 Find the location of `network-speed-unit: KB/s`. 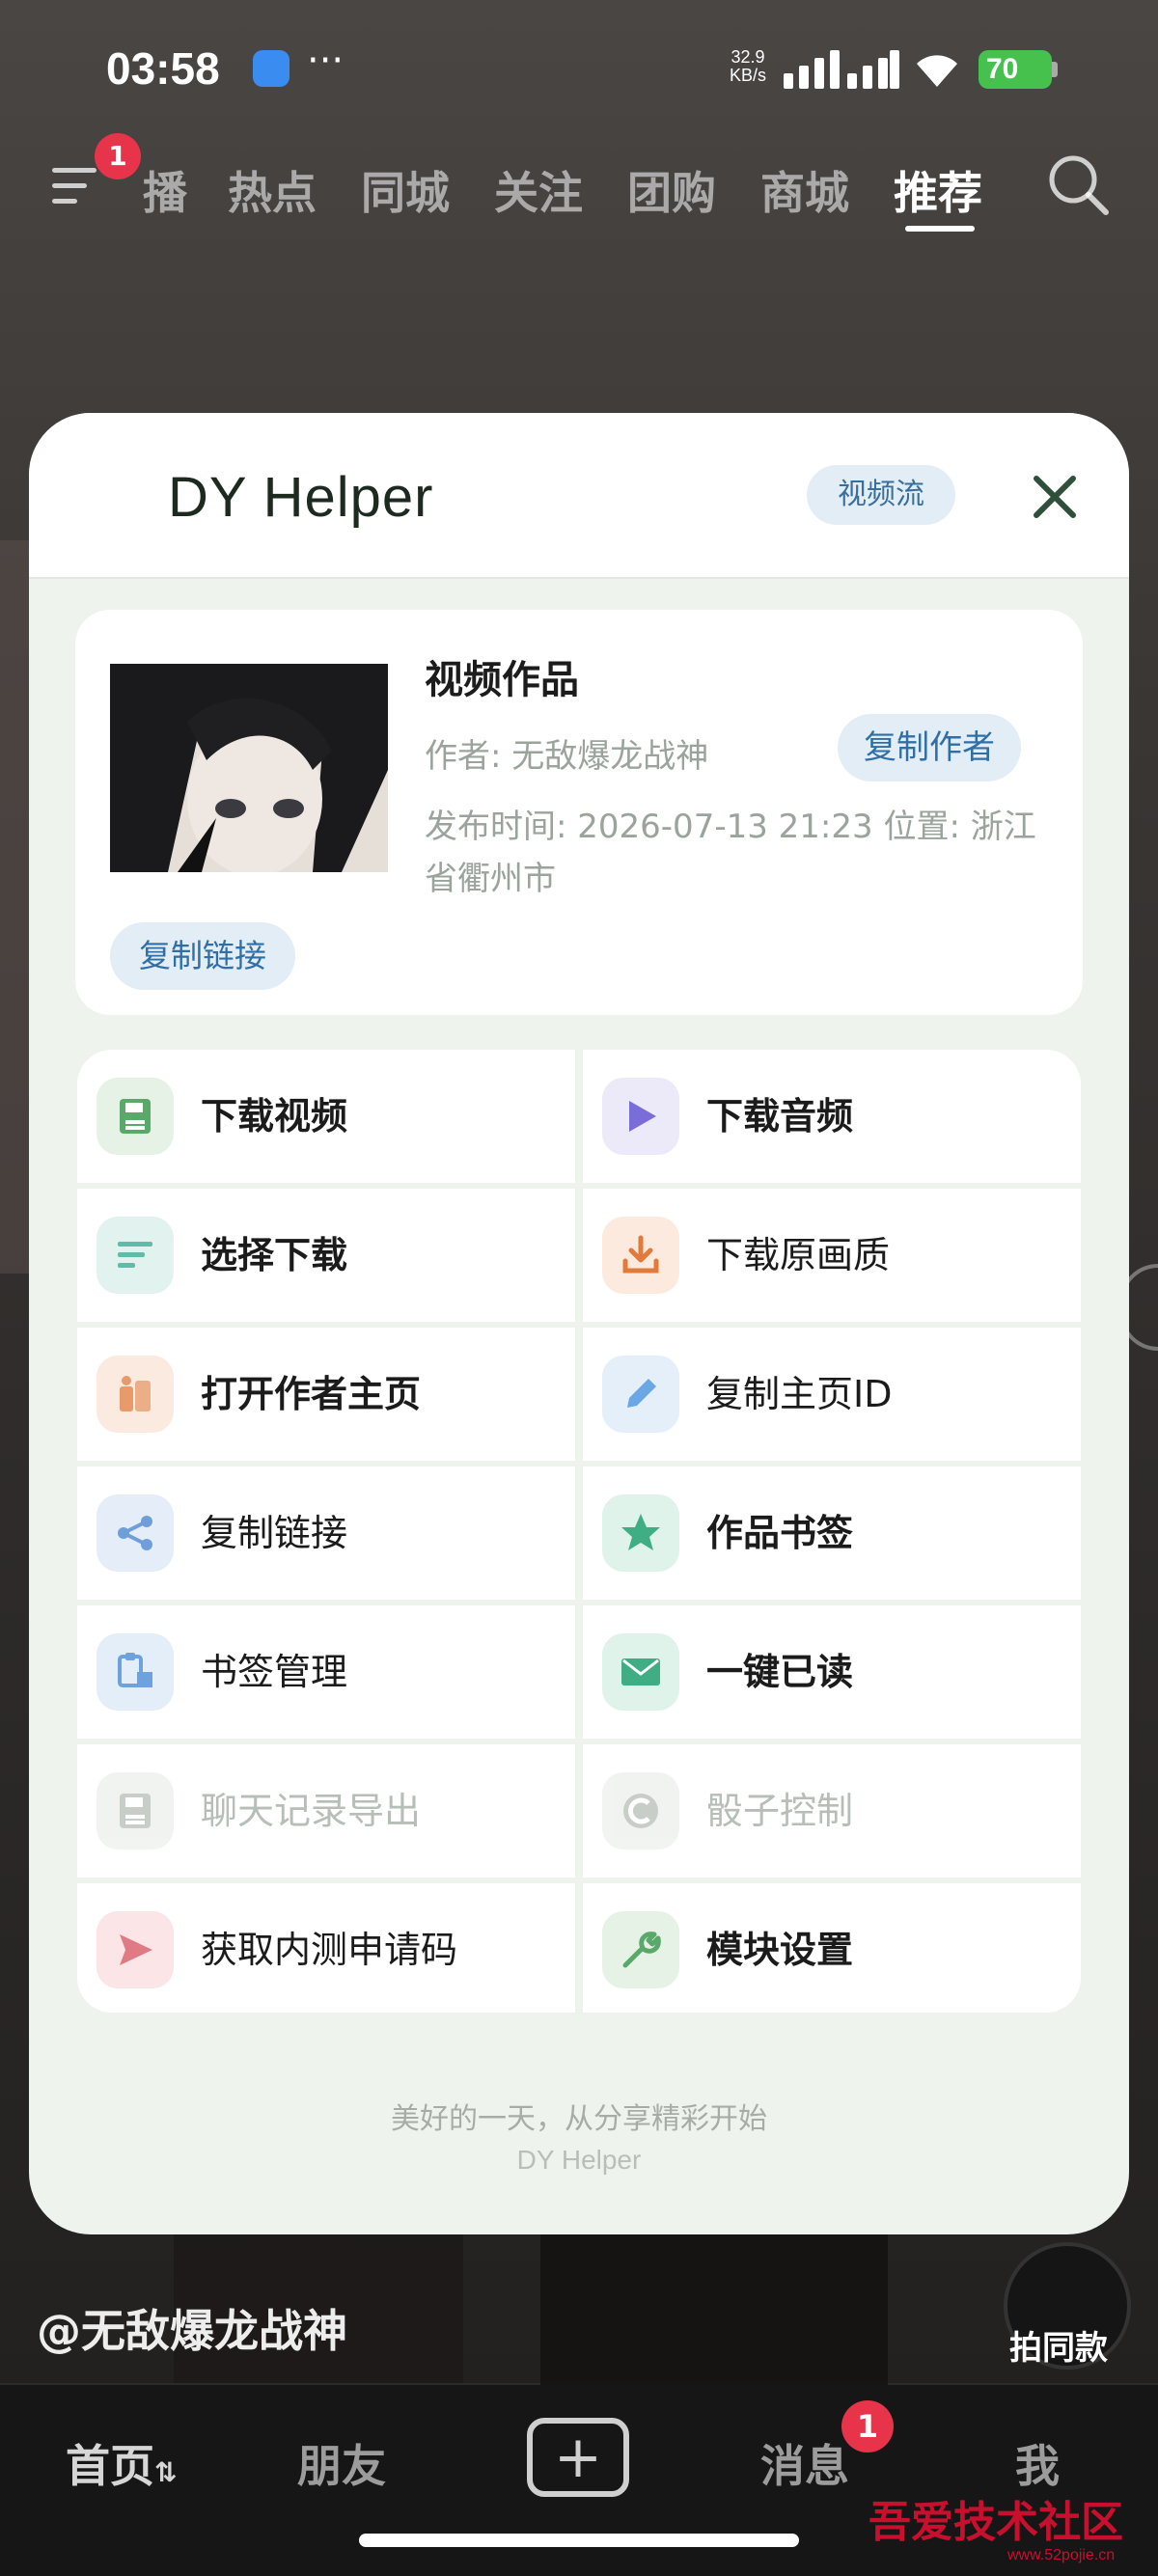

network-speed-unit: KB/s is located at coordinates (748, 76).